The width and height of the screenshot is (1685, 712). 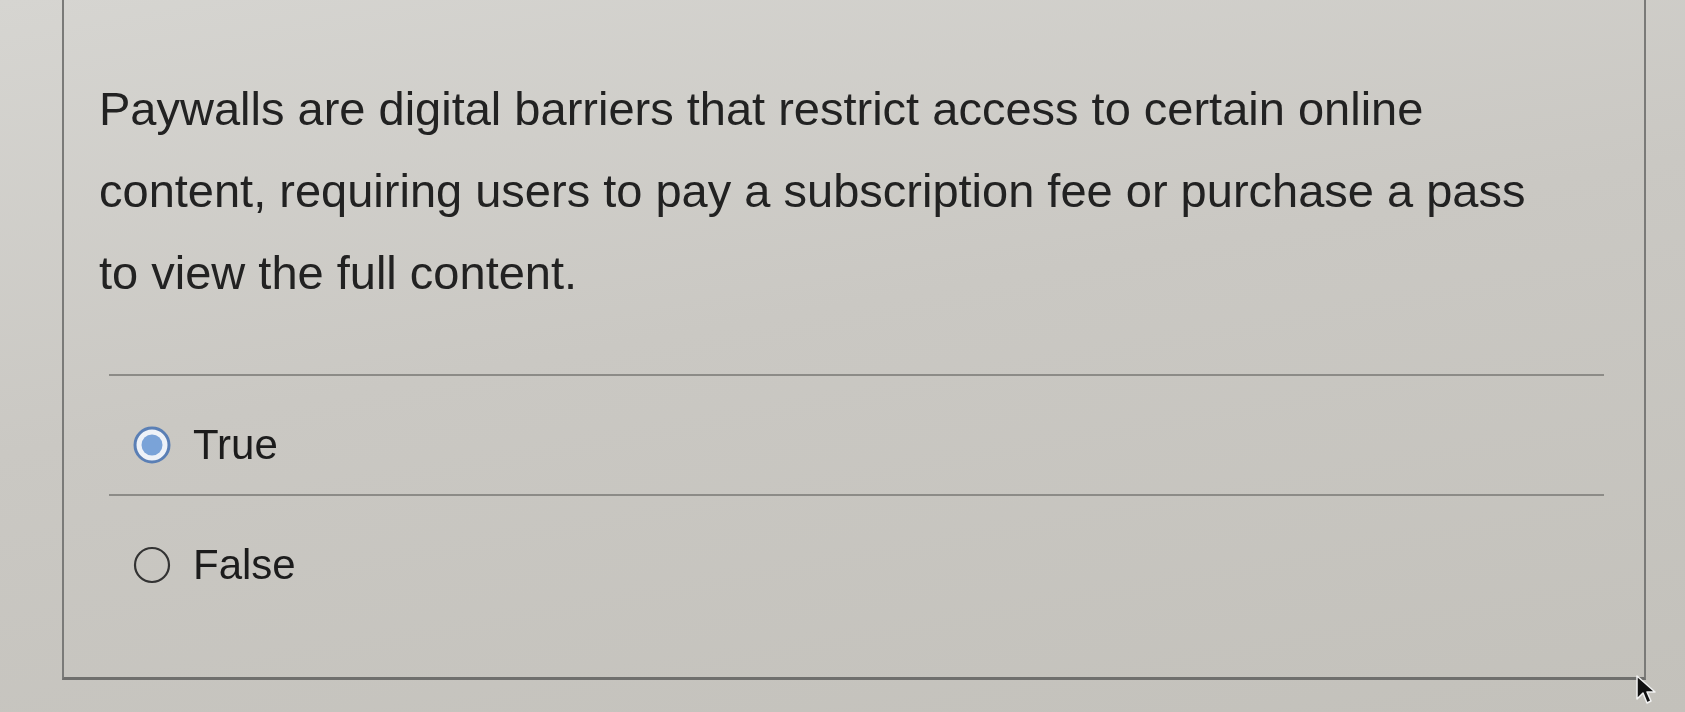 What do you see at coordinates (1647, 690) in the screenshot?
I see `mouse-pointer-icon` at bounding box center [1647, 690].